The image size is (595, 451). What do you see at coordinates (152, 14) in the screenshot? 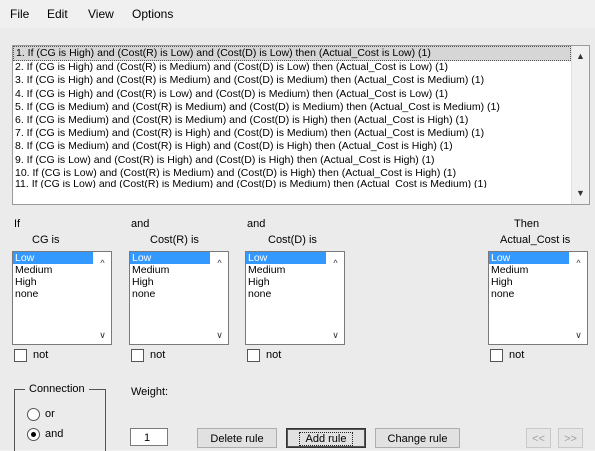
I see `menu-options: Options` at bounding box center [152, 14].